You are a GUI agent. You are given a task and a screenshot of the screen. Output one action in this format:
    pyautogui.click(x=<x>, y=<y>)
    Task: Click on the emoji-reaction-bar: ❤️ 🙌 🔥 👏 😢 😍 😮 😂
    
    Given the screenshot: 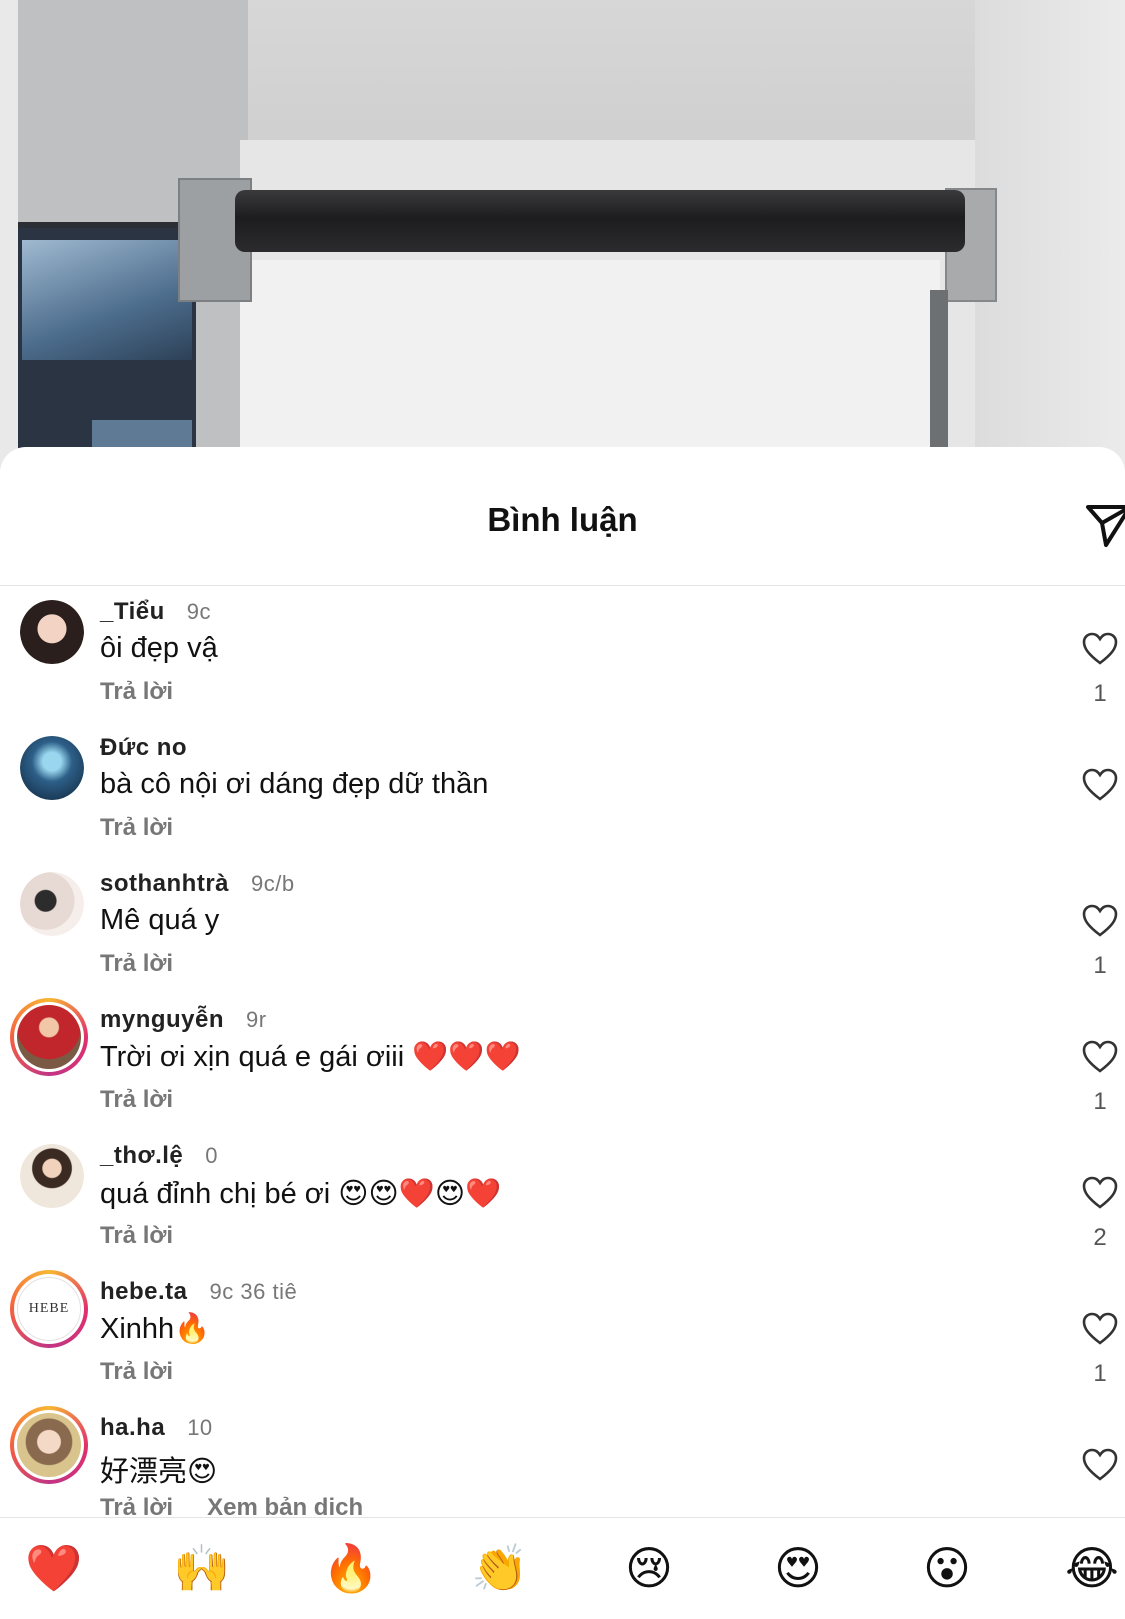 What is the action you would take?
    pyautogui.click(x=562, y=1568)
    